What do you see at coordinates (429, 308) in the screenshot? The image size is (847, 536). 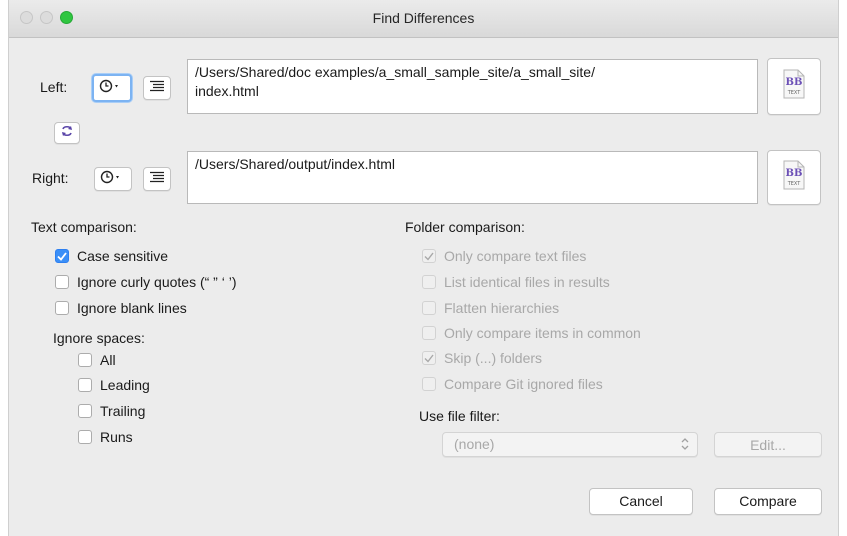 I see `flatten-hierarchies-checkbox` at bounding box center [429, 308].